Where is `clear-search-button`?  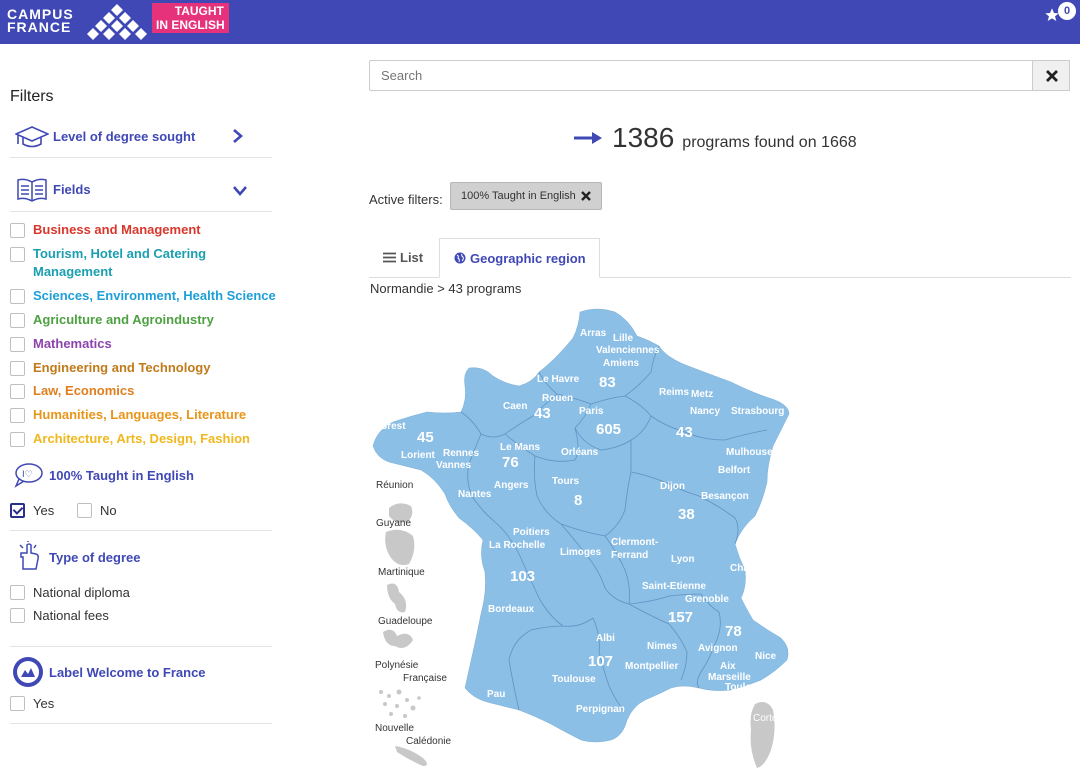
clear-search-button is located at coordinates (1051, 75).